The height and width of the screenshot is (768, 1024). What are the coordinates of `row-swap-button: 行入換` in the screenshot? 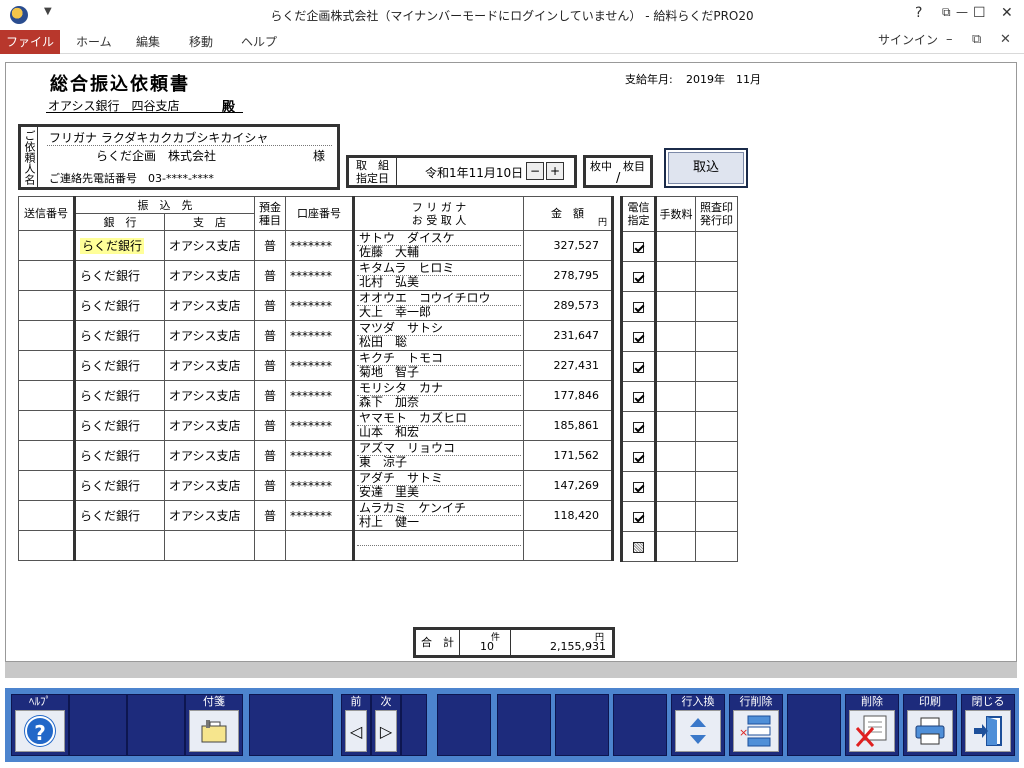 It's located at (698, 725).